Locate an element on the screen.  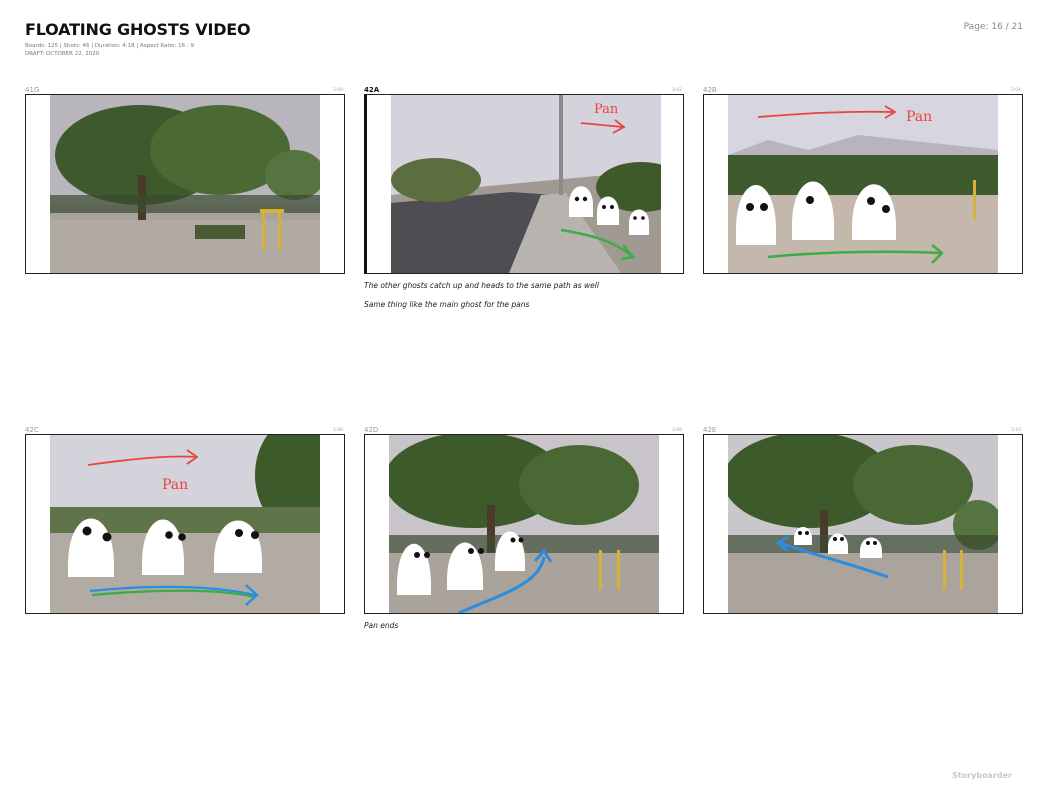
panel-id: 42E is located at coordinates (710, 430).